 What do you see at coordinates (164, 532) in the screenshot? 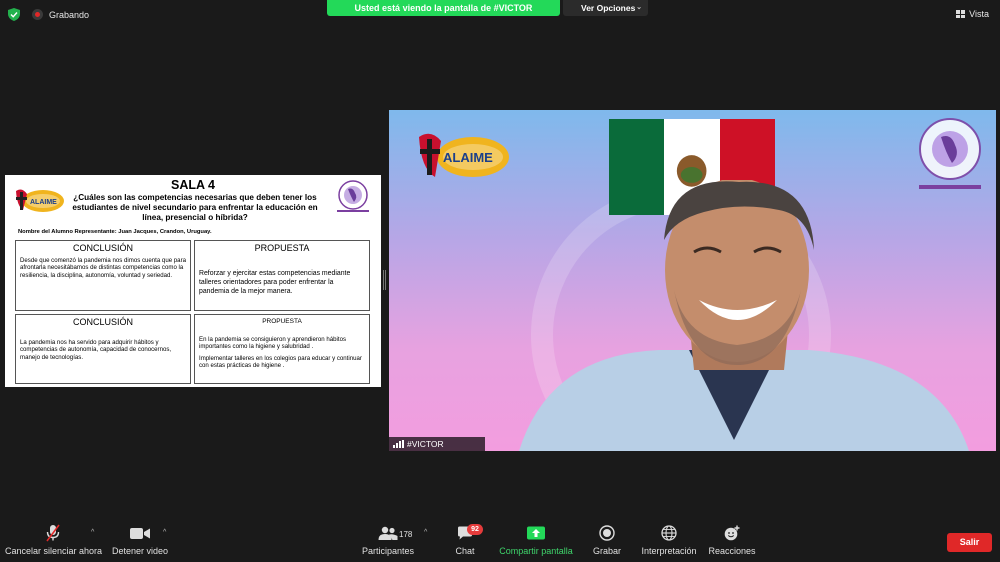
I see `video-options-caret-icon: ^` at bounding box center [164, 532].